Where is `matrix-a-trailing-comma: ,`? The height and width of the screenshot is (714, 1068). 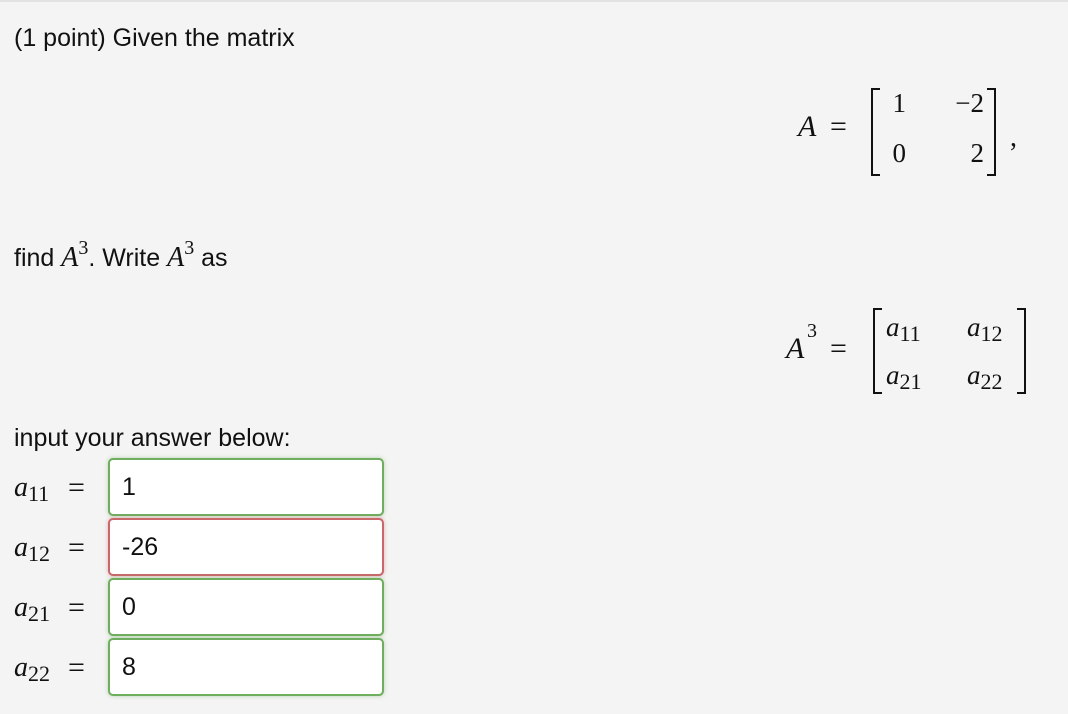 matrix-a-trailing-comma: , is located at coordinates (1013, 137).